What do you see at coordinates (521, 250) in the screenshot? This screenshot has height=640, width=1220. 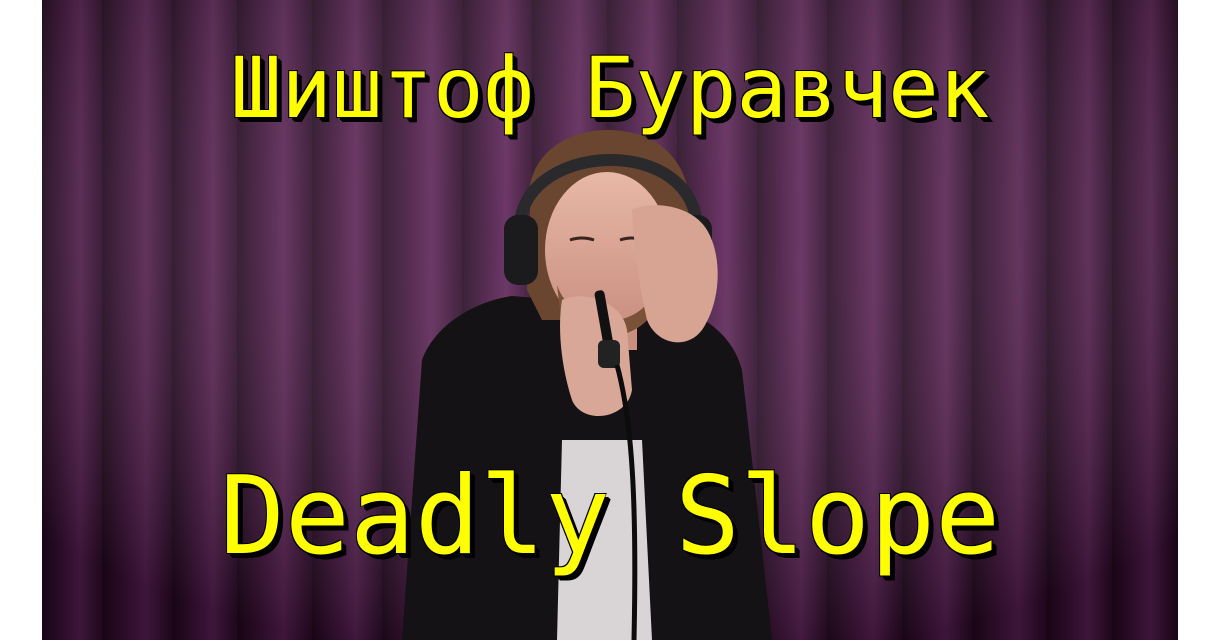 I see `headphone-left-cup` at bounding box center [521, 250].